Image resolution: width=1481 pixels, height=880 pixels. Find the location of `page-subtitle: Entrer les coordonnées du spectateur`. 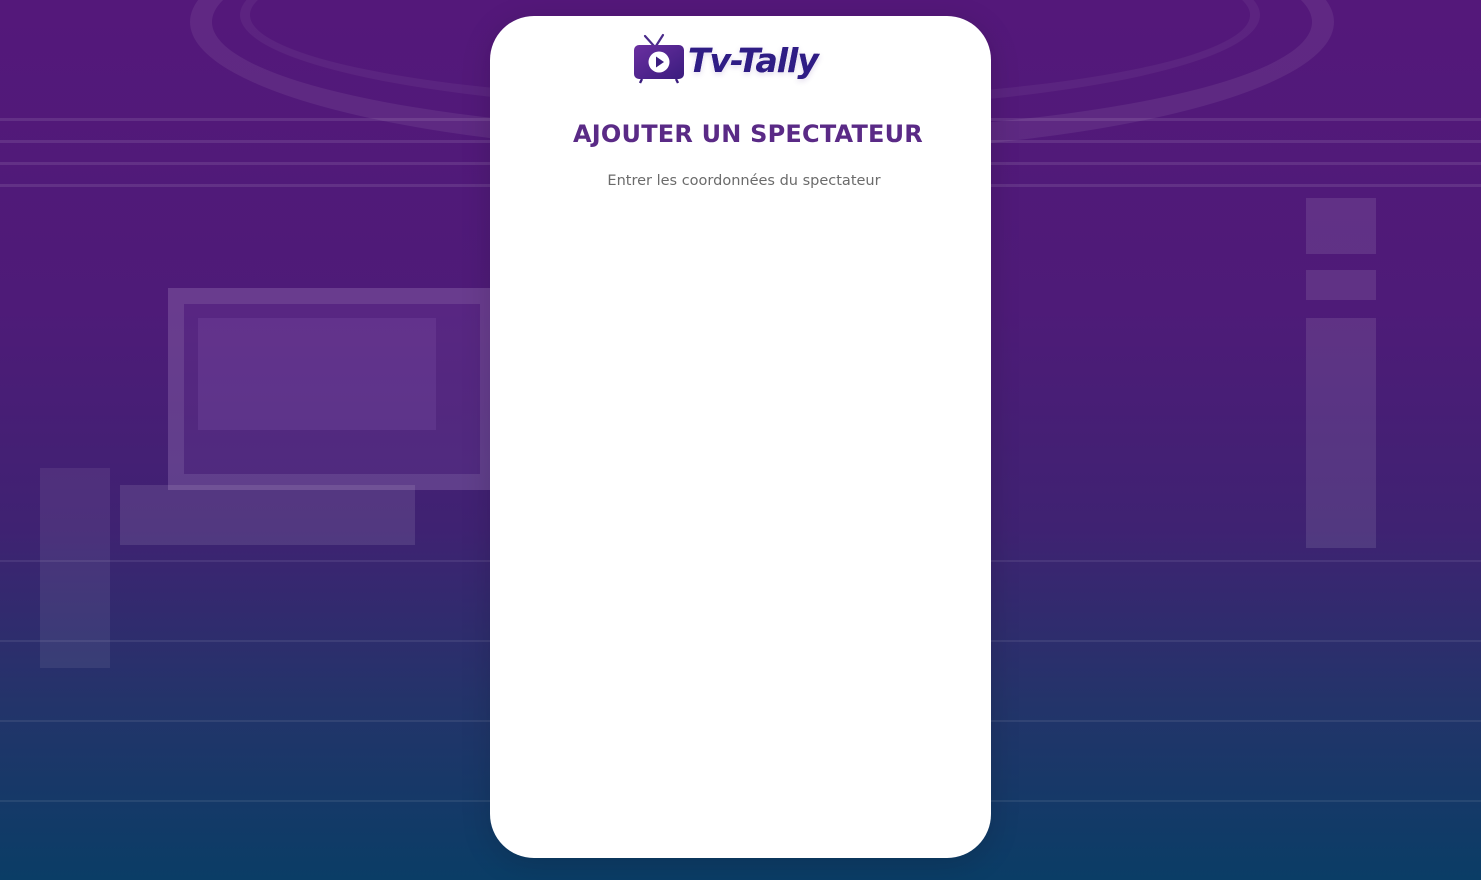

page-subtitle: Entrer les coordonnées du spectateur is located at coordinates (744, 181).